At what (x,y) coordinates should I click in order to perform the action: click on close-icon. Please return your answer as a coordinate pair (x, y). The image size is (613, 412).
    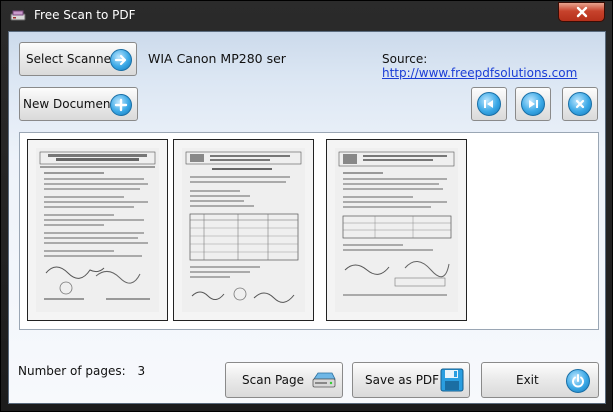
    Looking at the image, I should click on (581, 12).